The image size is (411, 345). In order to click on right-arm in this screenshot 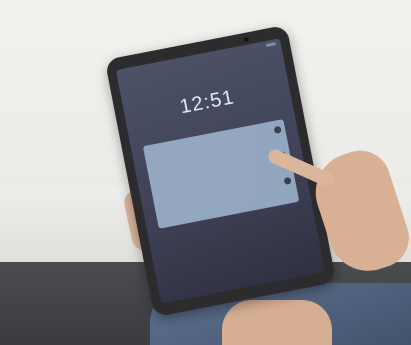, I will do `click(277, 322)`.